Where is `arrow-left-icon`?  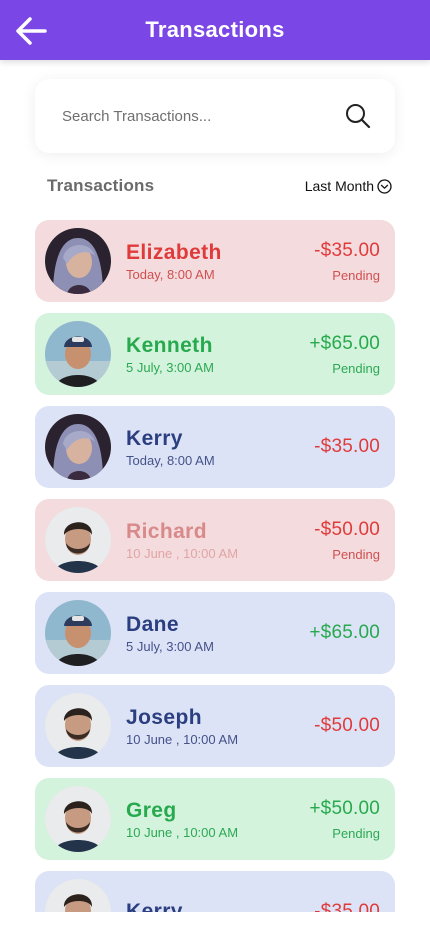 arrow-left-icon is located at coordinates (31, 31).